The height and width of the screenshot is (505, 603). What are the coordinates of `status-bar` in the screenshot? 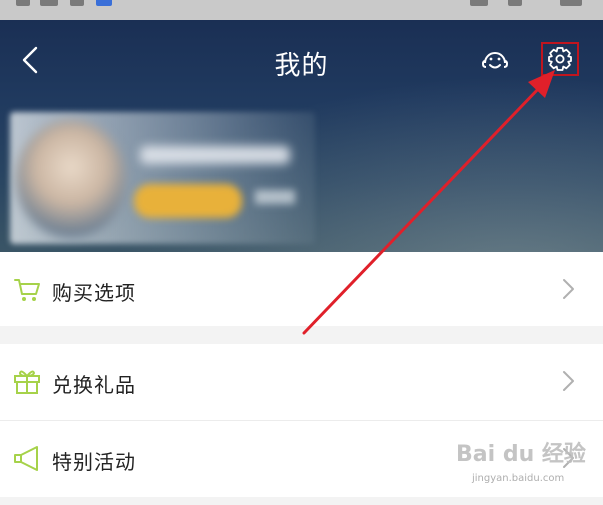 It's located at (301, 10).